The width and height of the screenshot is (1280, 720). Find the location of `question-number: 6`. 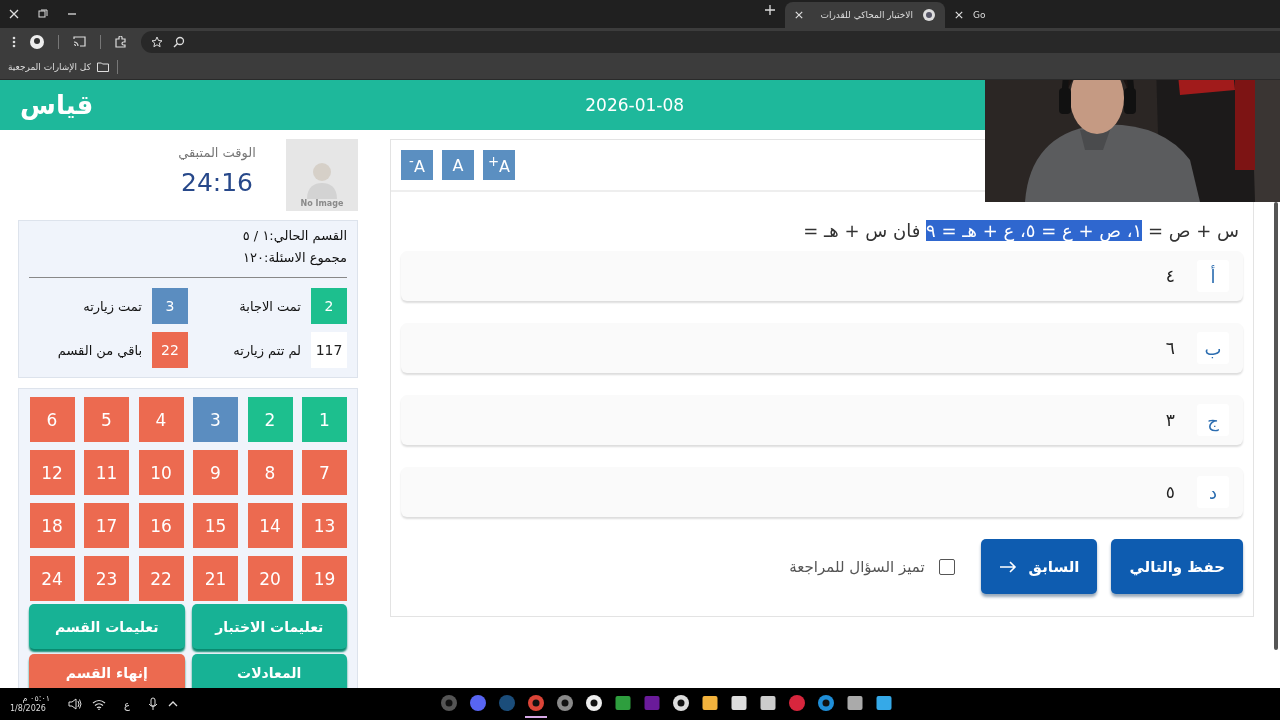

question-number: 6 is located at coordinates (52, 419).